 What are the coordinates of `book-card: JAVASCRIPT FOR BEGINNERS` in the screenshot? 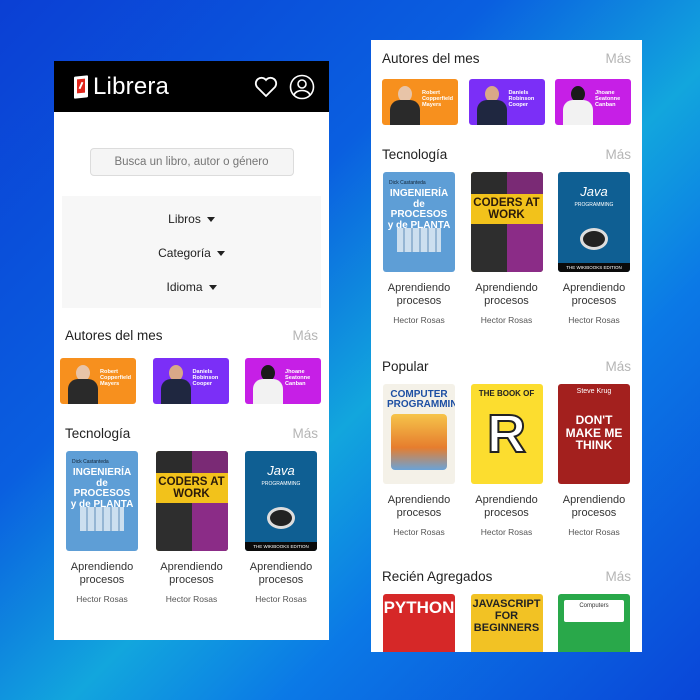 It's located at (507, 623).